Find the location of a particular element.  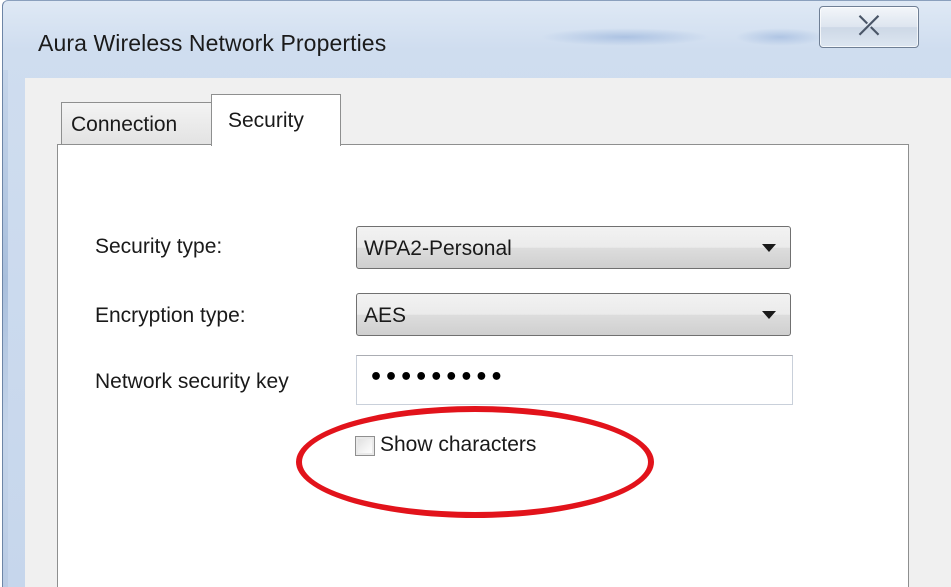

encryption-type-dropdown: AES is located at coordinates (573, 314).